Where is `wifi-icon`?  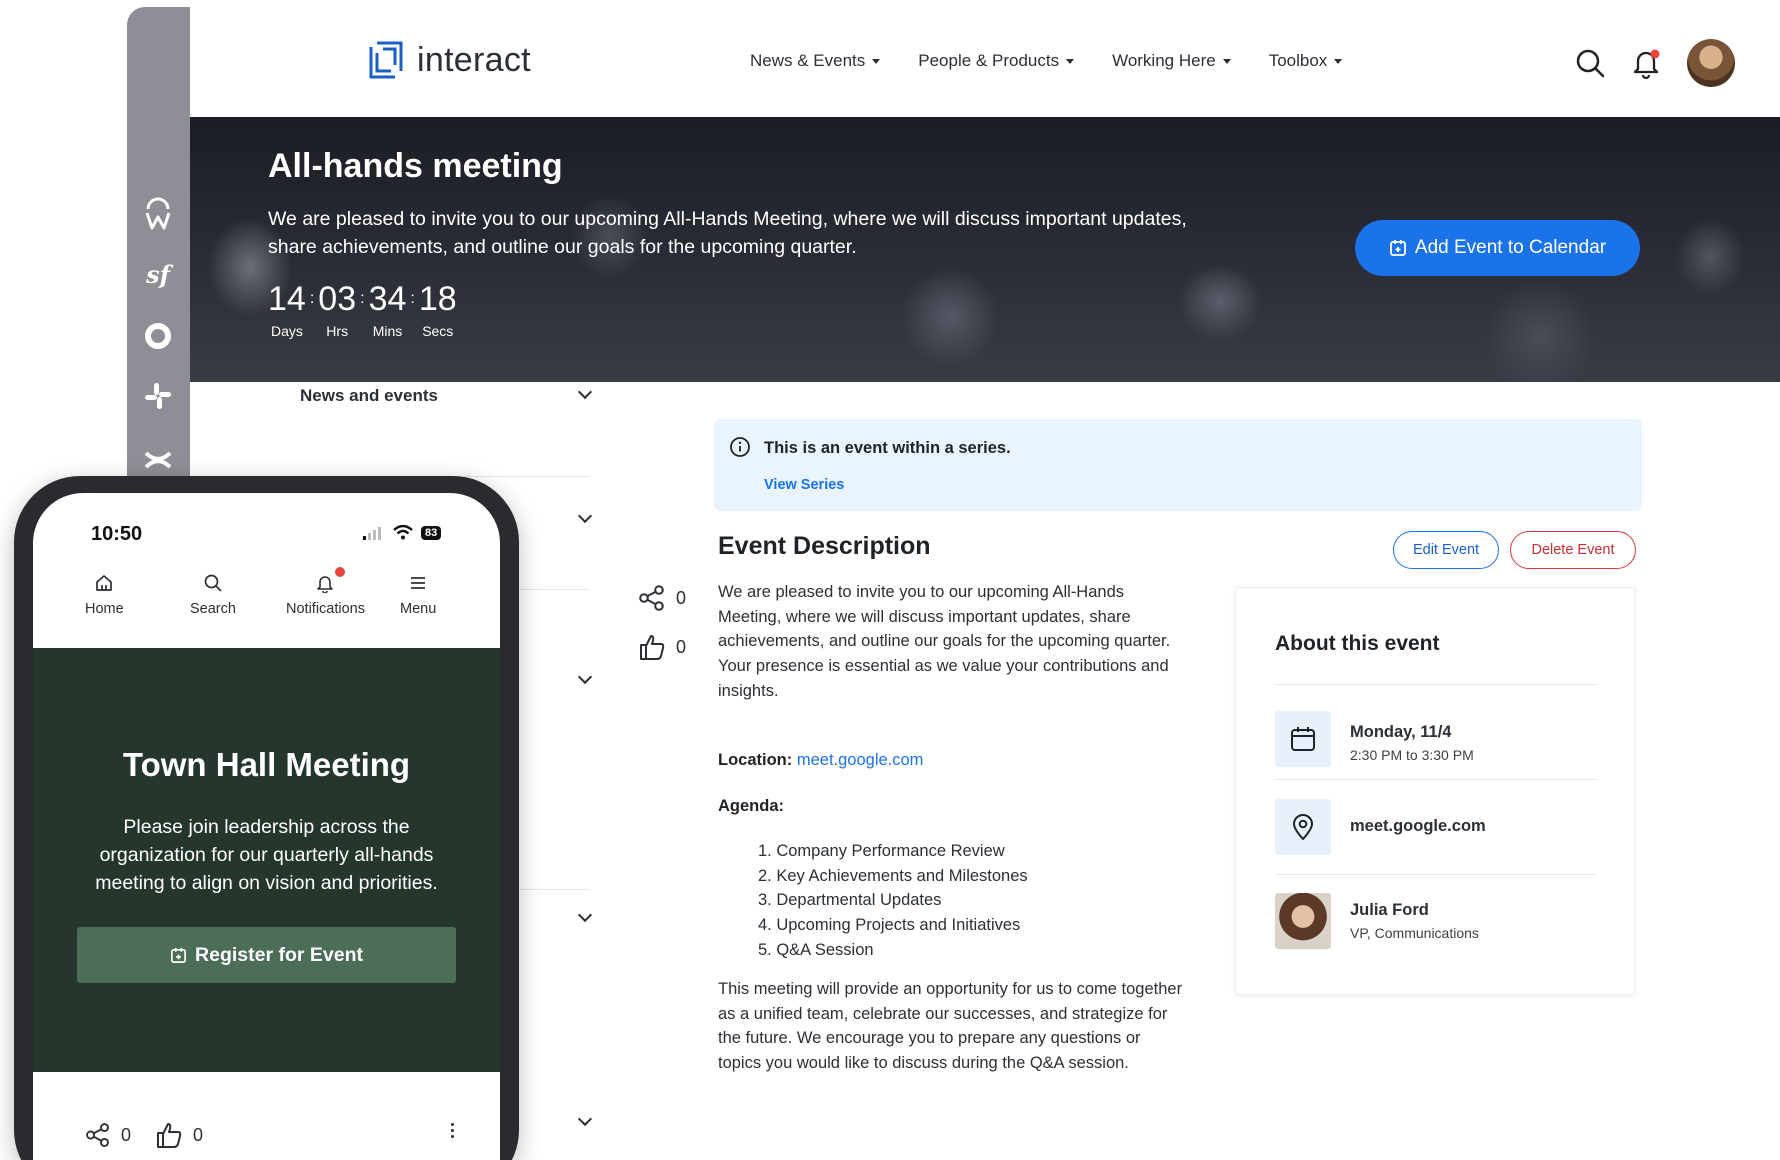
wifi-icon is located at coordinates (403, 532).